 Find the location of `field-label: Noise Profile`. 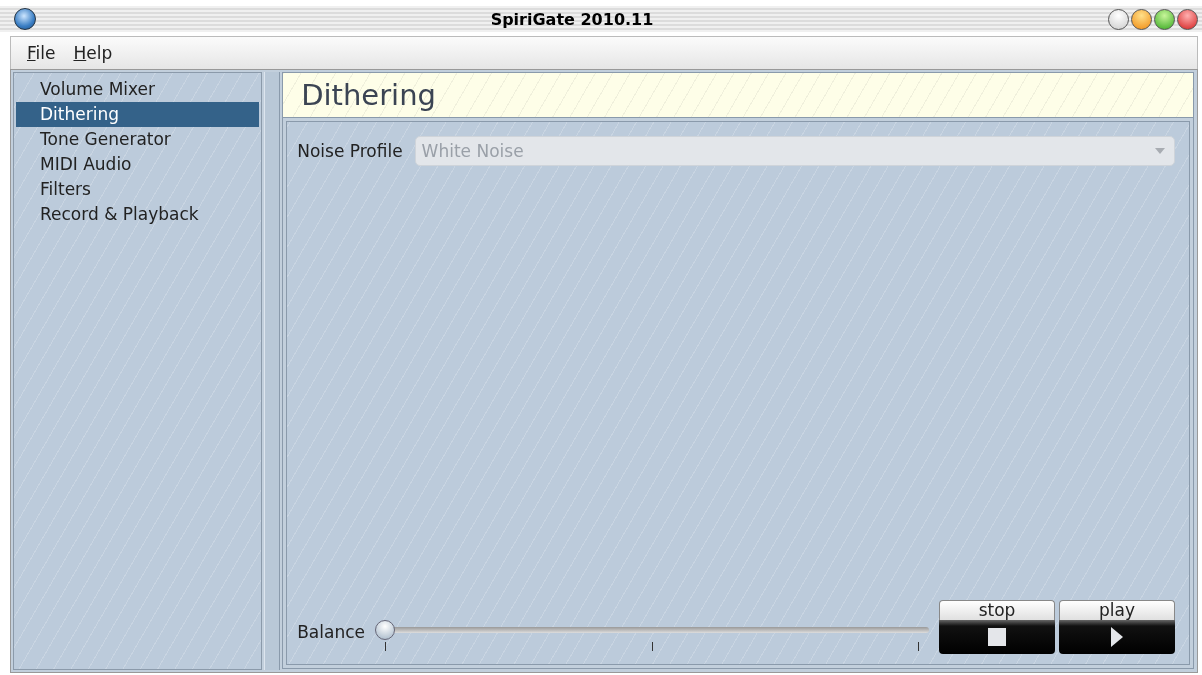

field-label: Noise Profile is located at coordinates (350, 151).